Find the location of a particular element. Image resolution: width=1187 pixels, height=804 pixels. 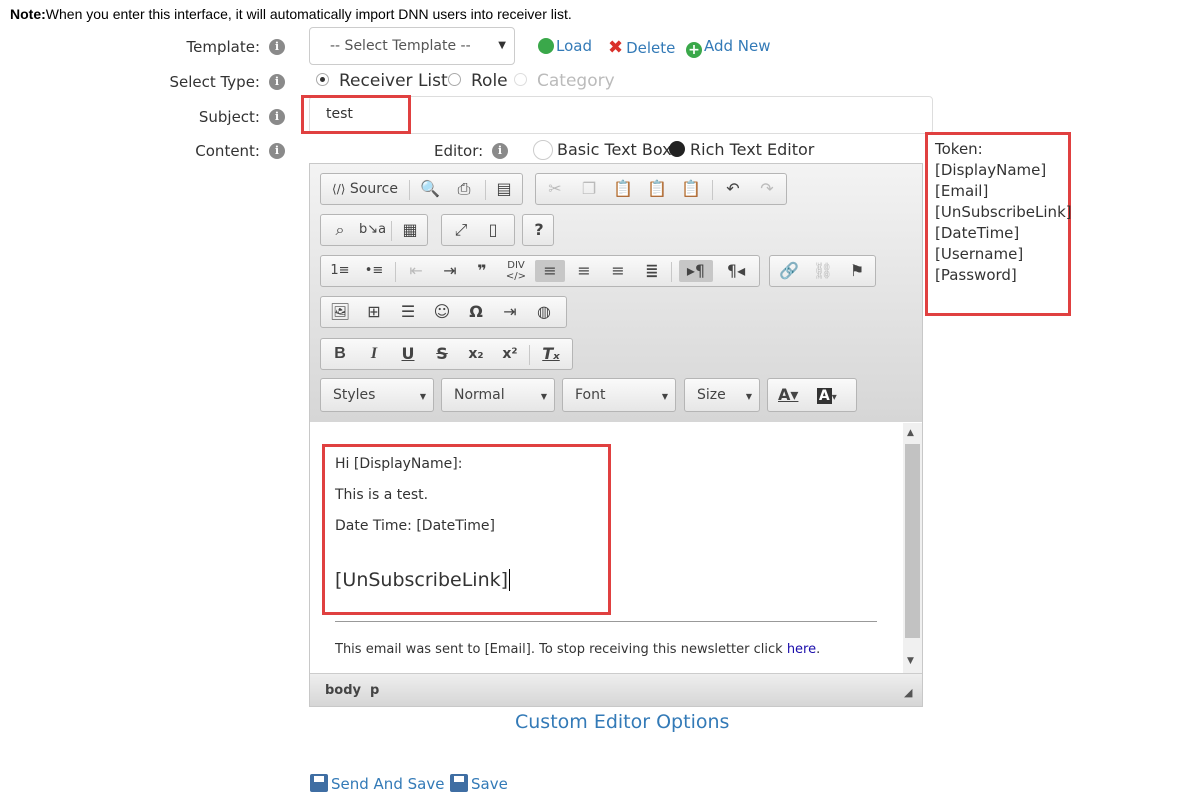

note-bold: Note: is located at coordinates (28, 14).